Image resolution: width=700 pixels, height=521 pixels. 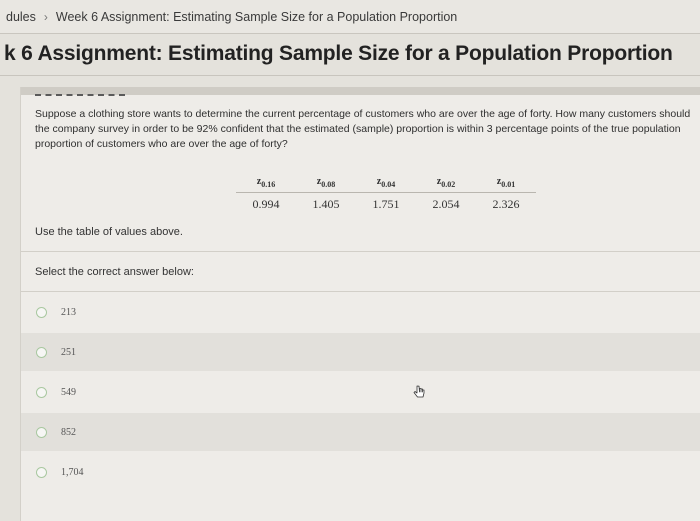 What do you see at coordinates (506, 203) in the screenshot?
I see `z-value-4: 2.326` at bounding box center [506, 203].